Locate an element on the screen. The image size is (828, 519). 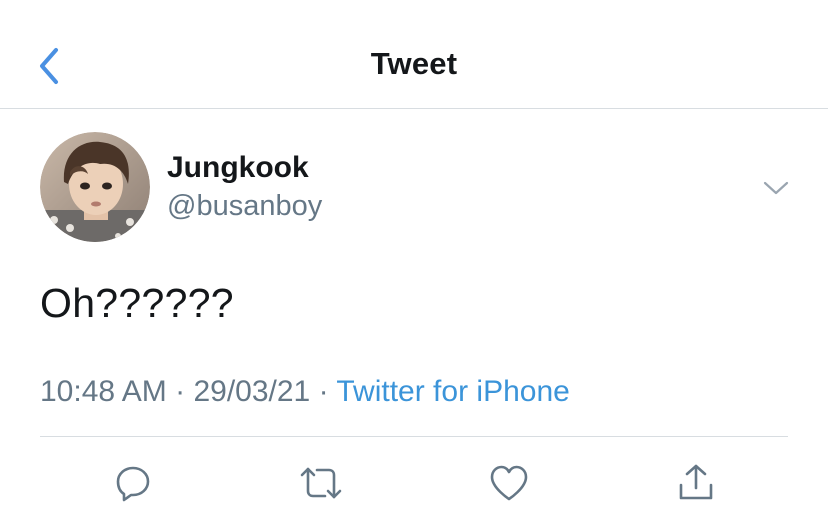
tweet-text: Oh?????? is located at coordinates (137, 303).